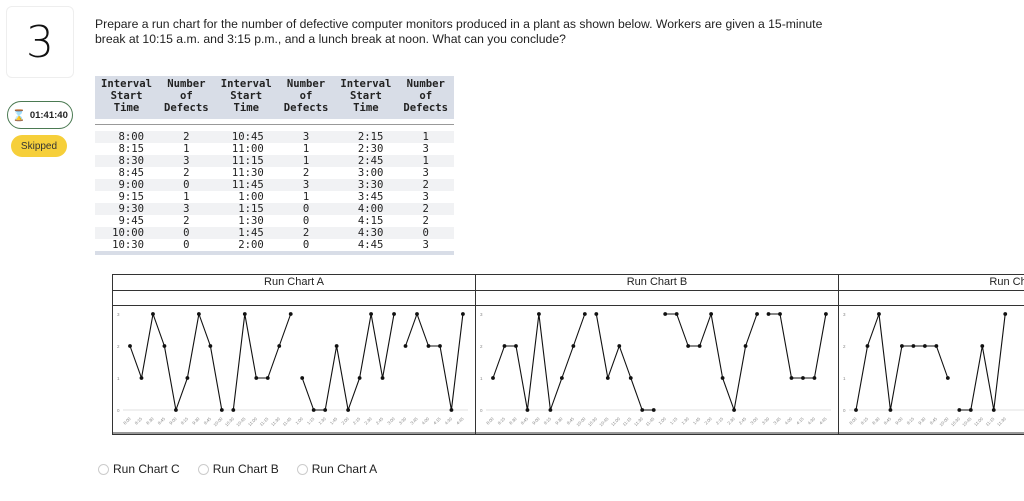 Image resolution: width=1024 pixels, height=501 pixels. Describe the element at coordinates (366, 149) in the screenshot. I see `interval-start-time: 2:30` at that location.